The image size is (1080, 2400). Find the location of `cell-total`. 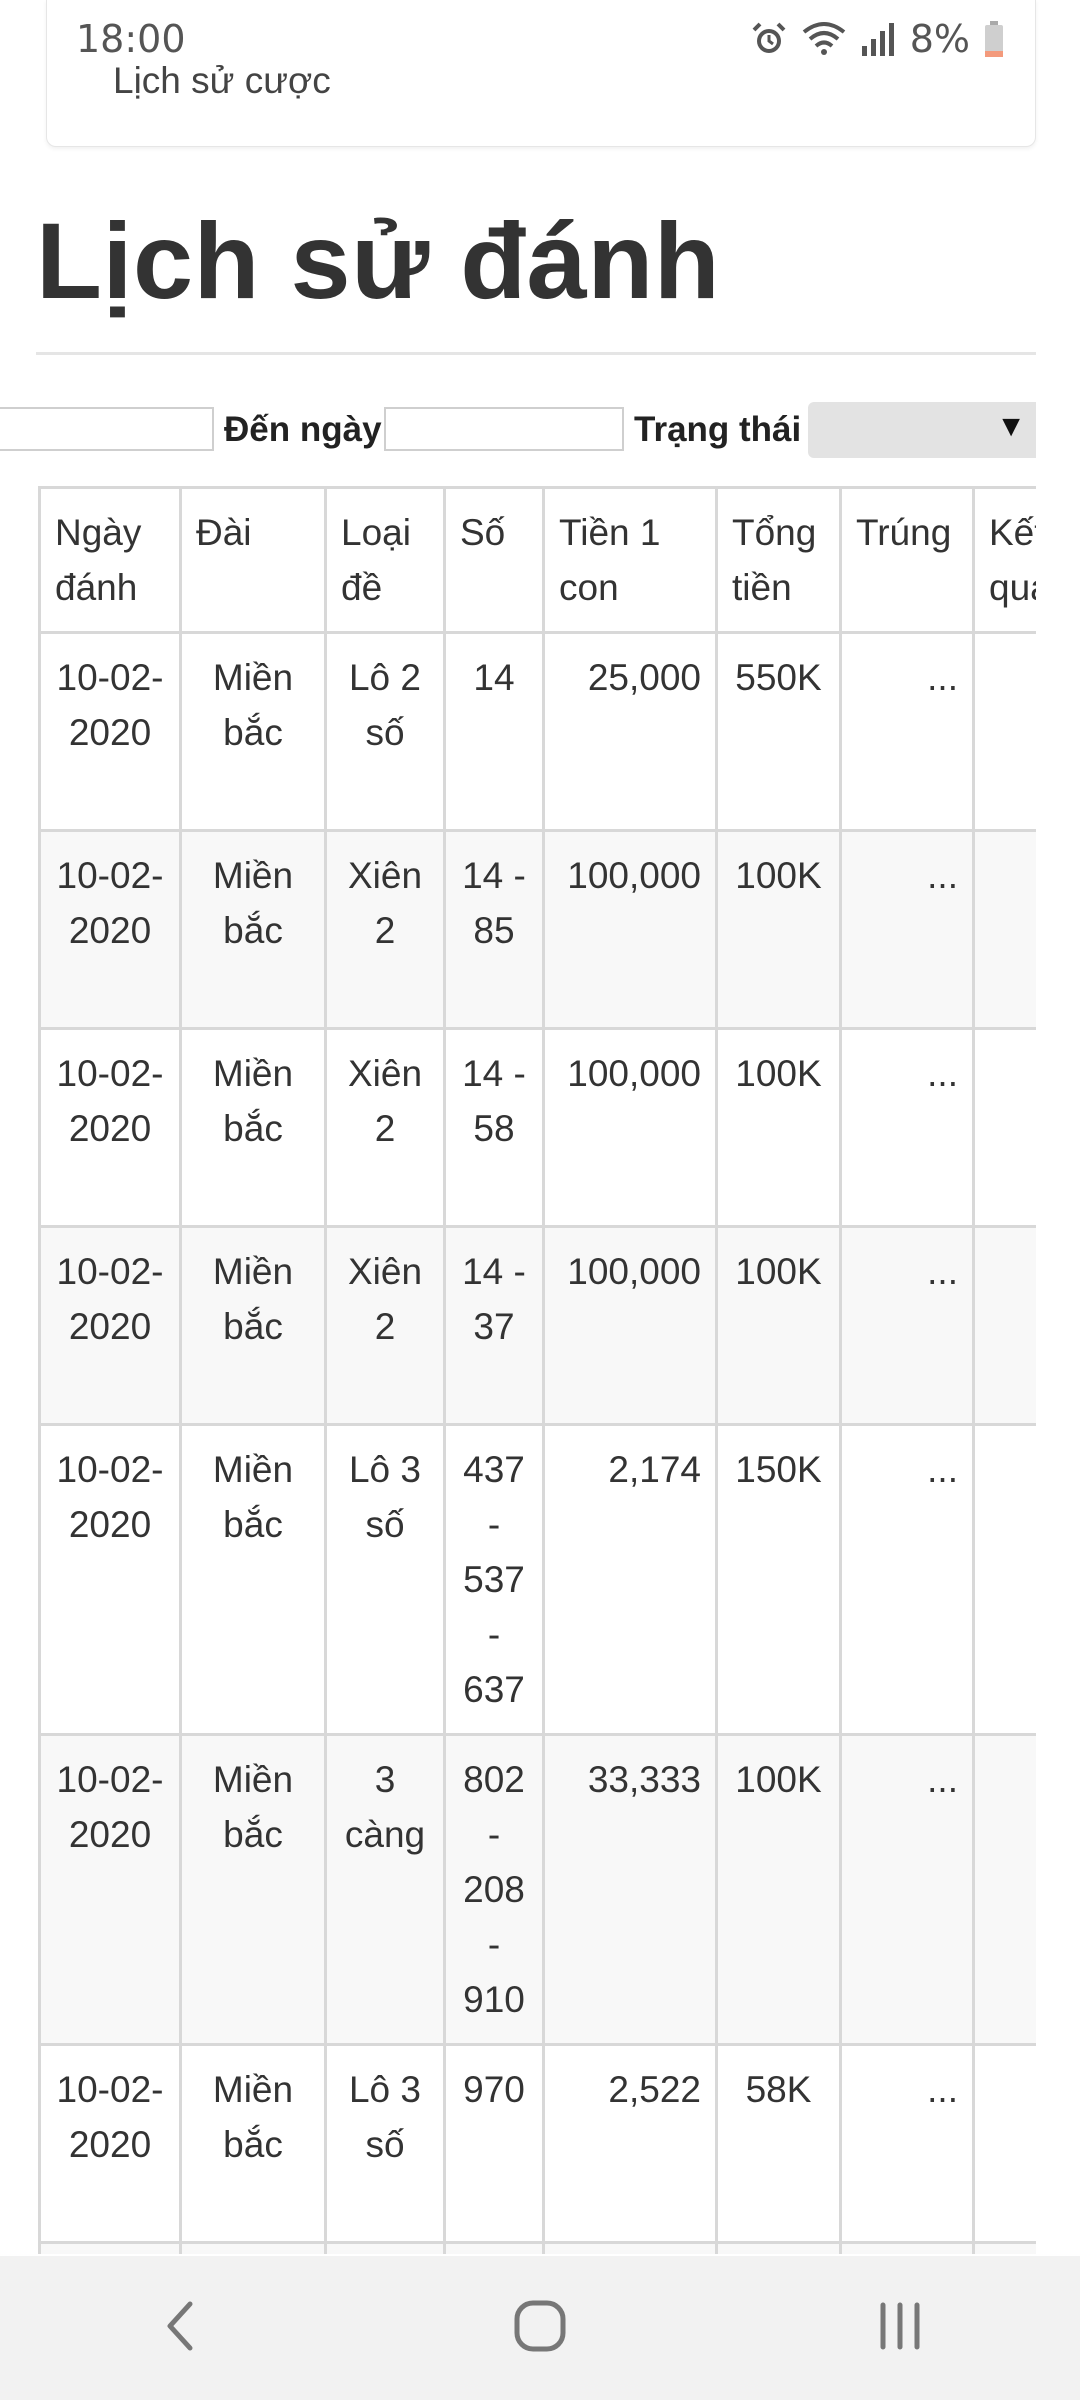

cell-total is located at coordinates (778, 2247).